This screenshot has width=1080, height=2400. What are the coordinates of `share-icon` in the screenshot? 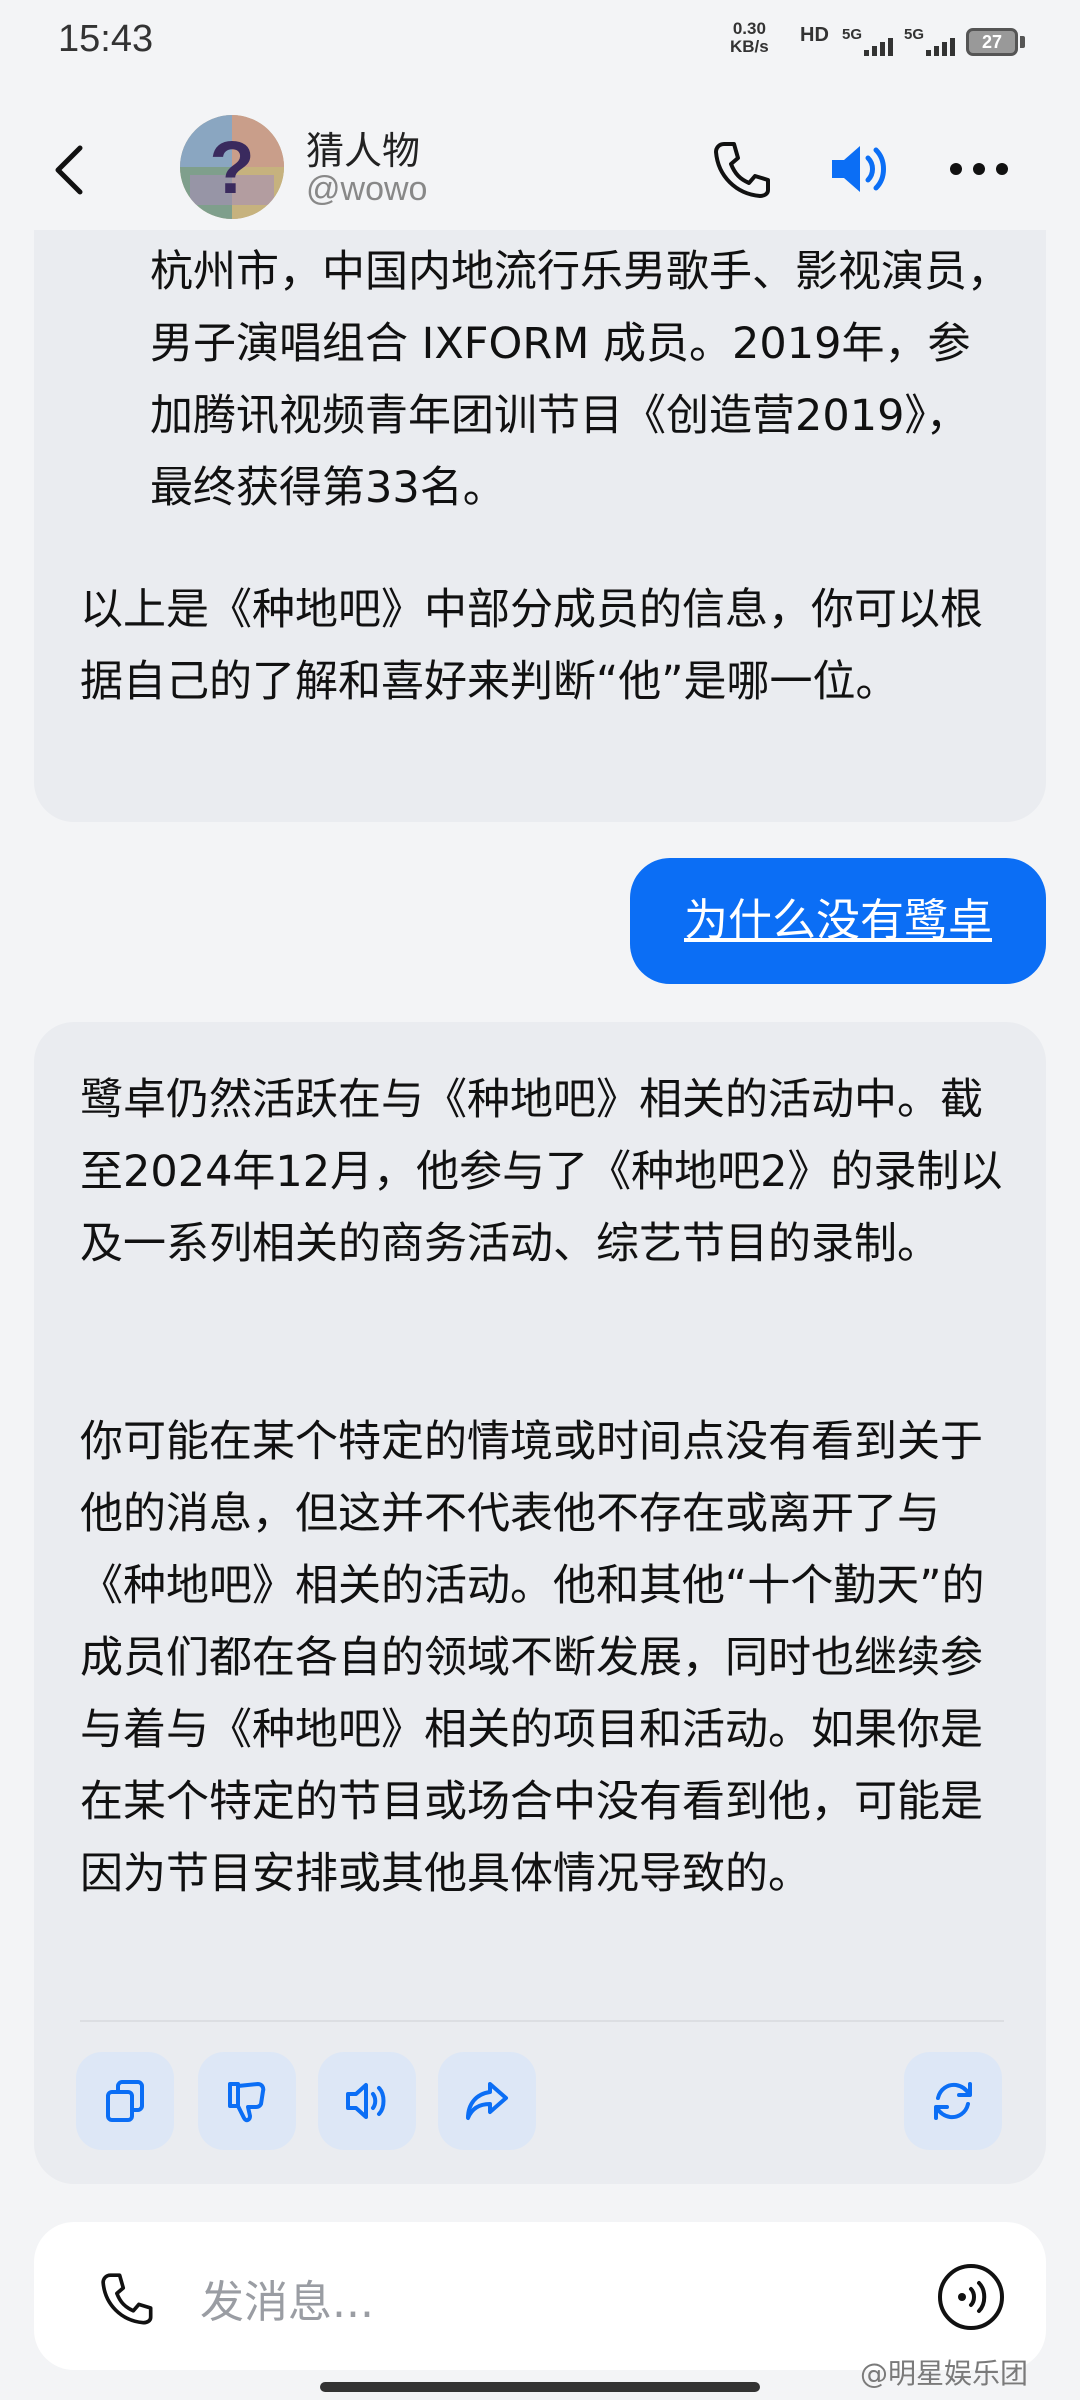 It's located at (487, 2101).